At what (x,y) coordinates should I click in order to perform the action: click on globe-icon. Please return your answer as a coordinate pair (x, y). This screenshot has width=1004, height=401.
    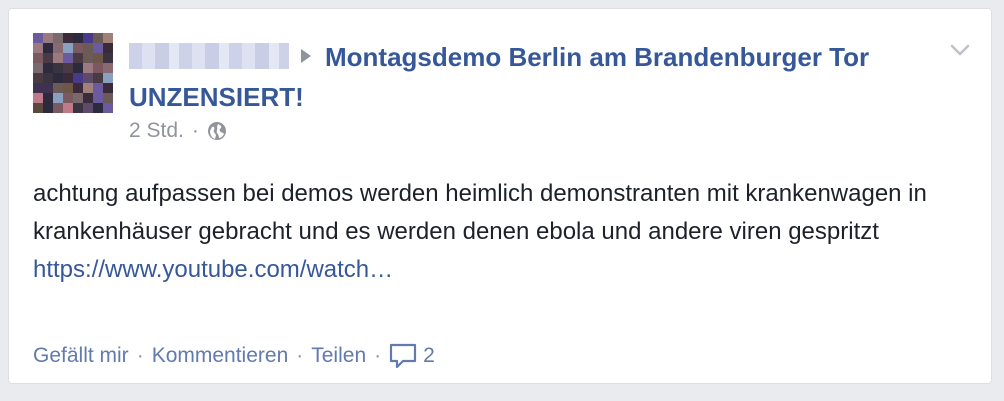
    Looking at the image, I should click on (217, 131).